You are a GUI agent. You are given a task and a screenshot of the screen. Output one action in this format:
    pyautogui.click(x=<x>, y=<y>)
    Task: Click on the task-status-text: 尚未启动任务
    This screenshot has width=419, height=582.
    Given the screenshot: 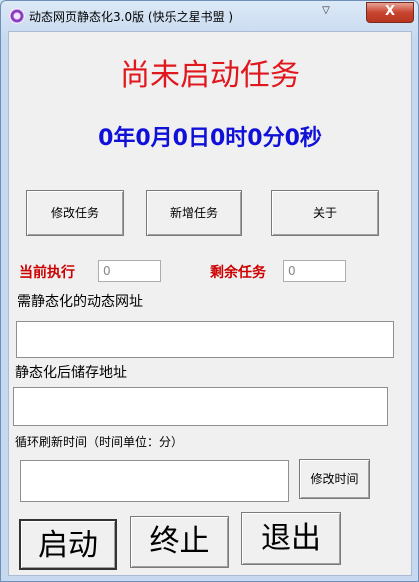 What is the action you would take?
    pyautogui.click(x=210, y=75)
    